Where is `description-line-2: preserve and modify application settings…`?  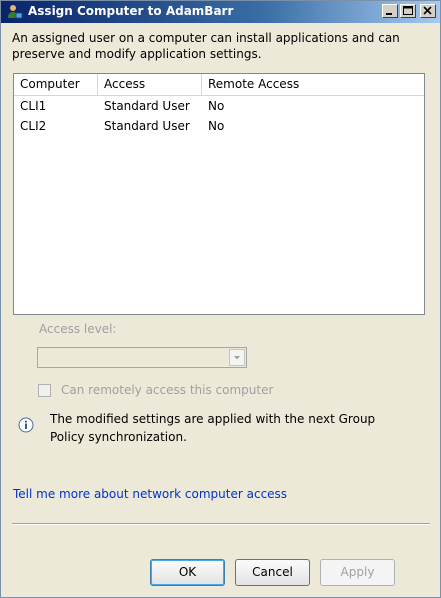 description-line-2: preserve and modify application settings… is located at coordinates (137, 54).